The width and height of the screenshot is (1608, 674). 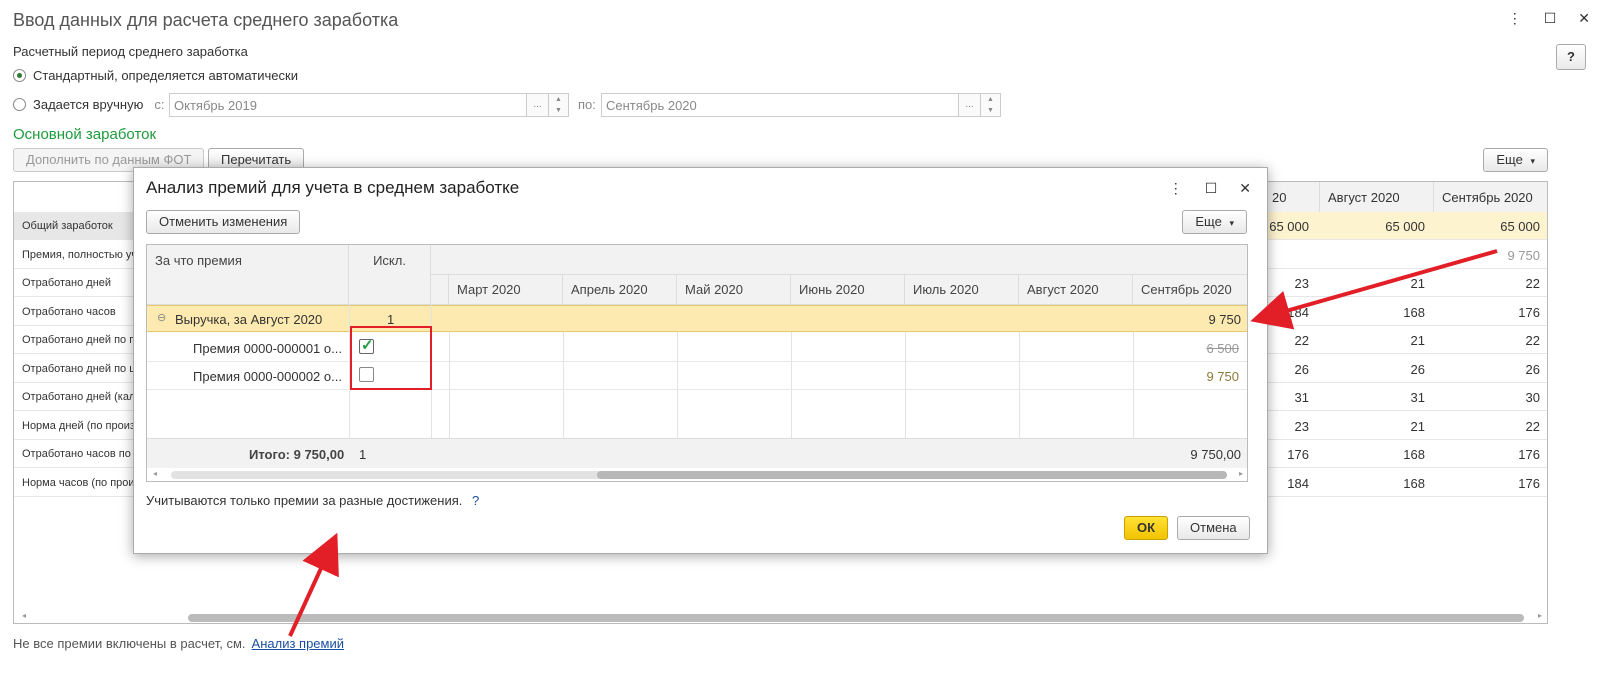 I want to click on row-label: Отработано часов, so click(x=69, y=311).